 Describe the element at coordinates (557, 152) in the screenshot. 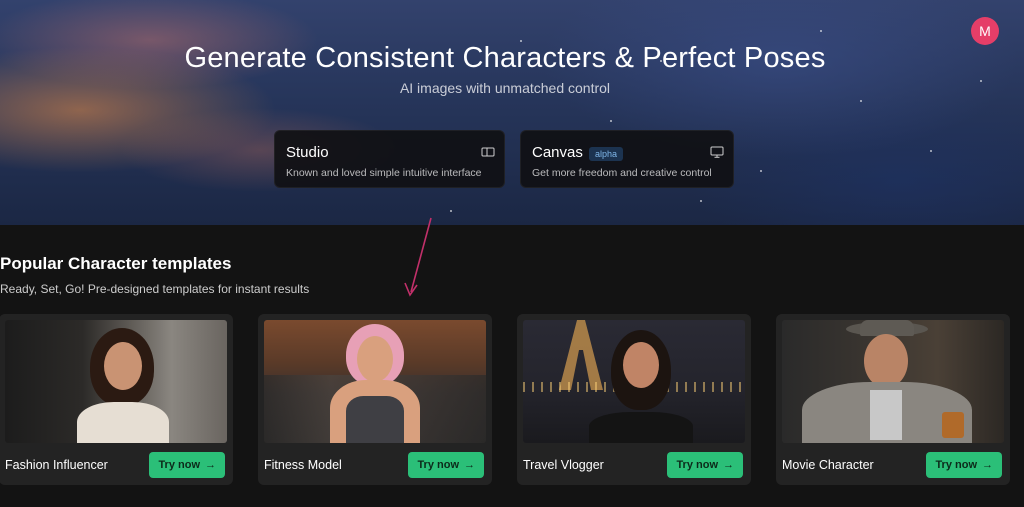

I see `canvas-title: Canvas` at that location.